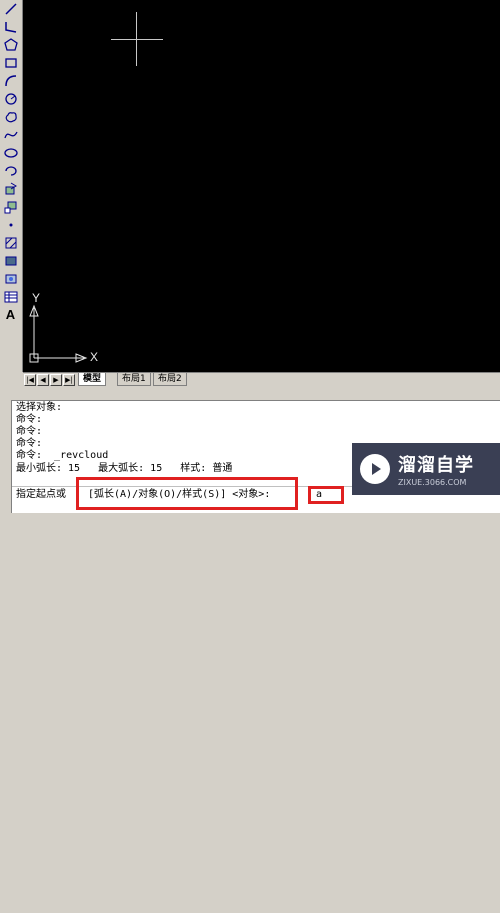  I want to click on tab-layout1: 布局1, so click(134, 379).